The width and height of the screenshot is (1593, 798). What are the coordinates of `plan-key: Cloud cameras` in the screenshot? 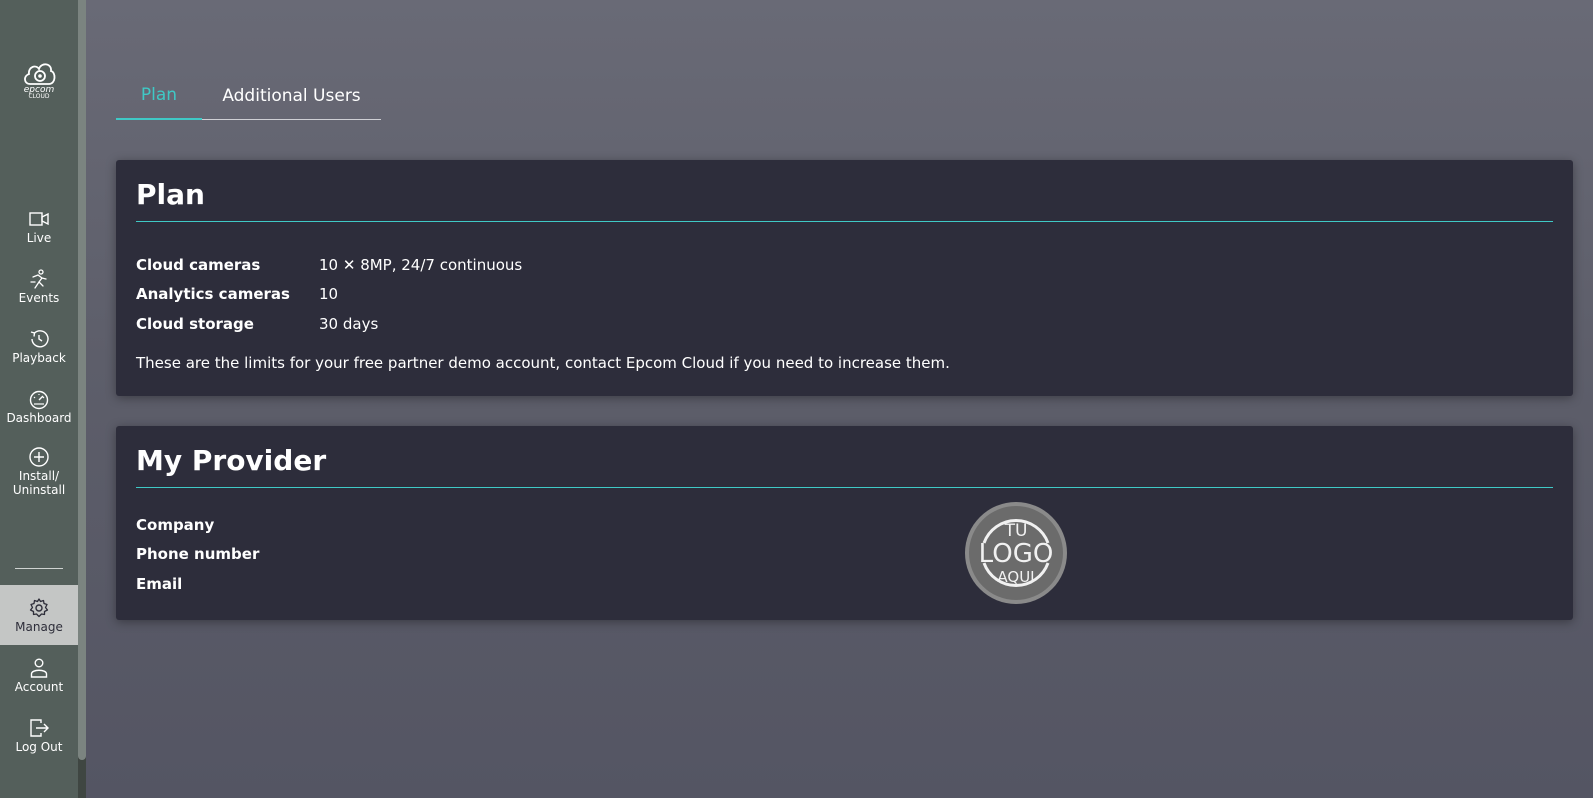 It's located at (198, 264).